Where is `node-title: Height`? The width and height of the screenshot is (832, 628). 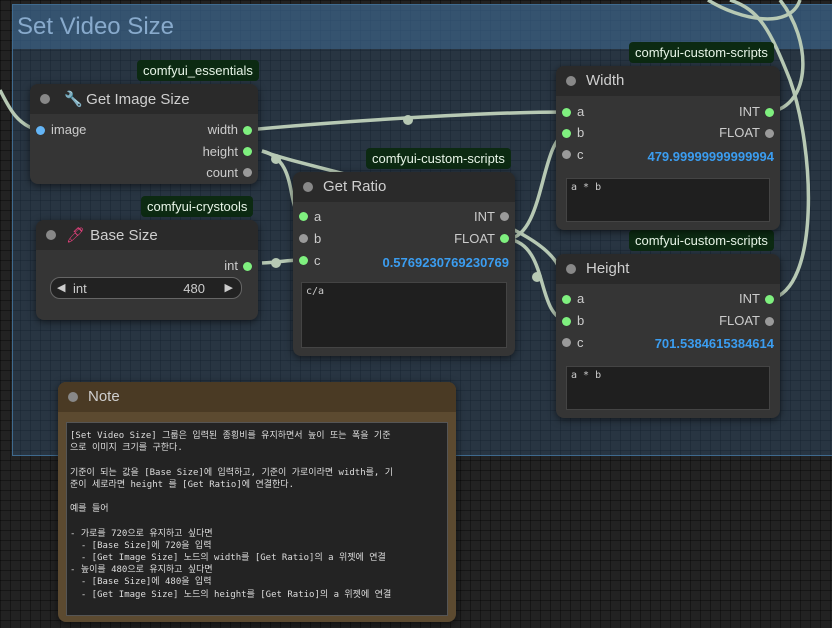 node-title: Height is located at coordinates (608, 268).